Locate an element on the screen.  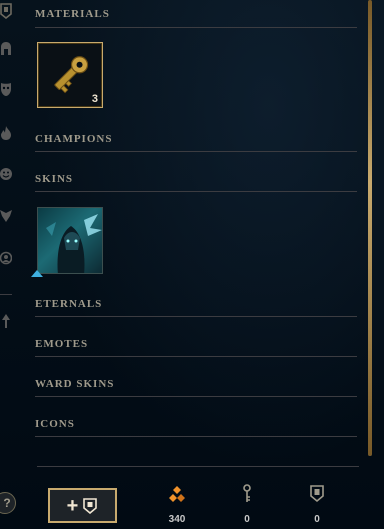
section-title-materials: MATERIALS is located at coordinates (196, 14).